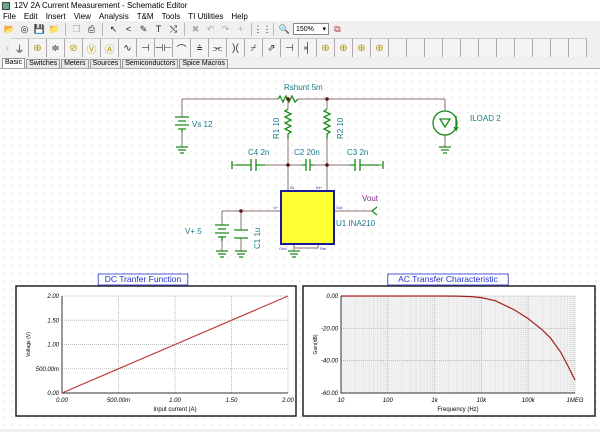  Describe the element at coordinates (290, 47) in the screenshot. I see `diode-icon: ⊣` at that location.